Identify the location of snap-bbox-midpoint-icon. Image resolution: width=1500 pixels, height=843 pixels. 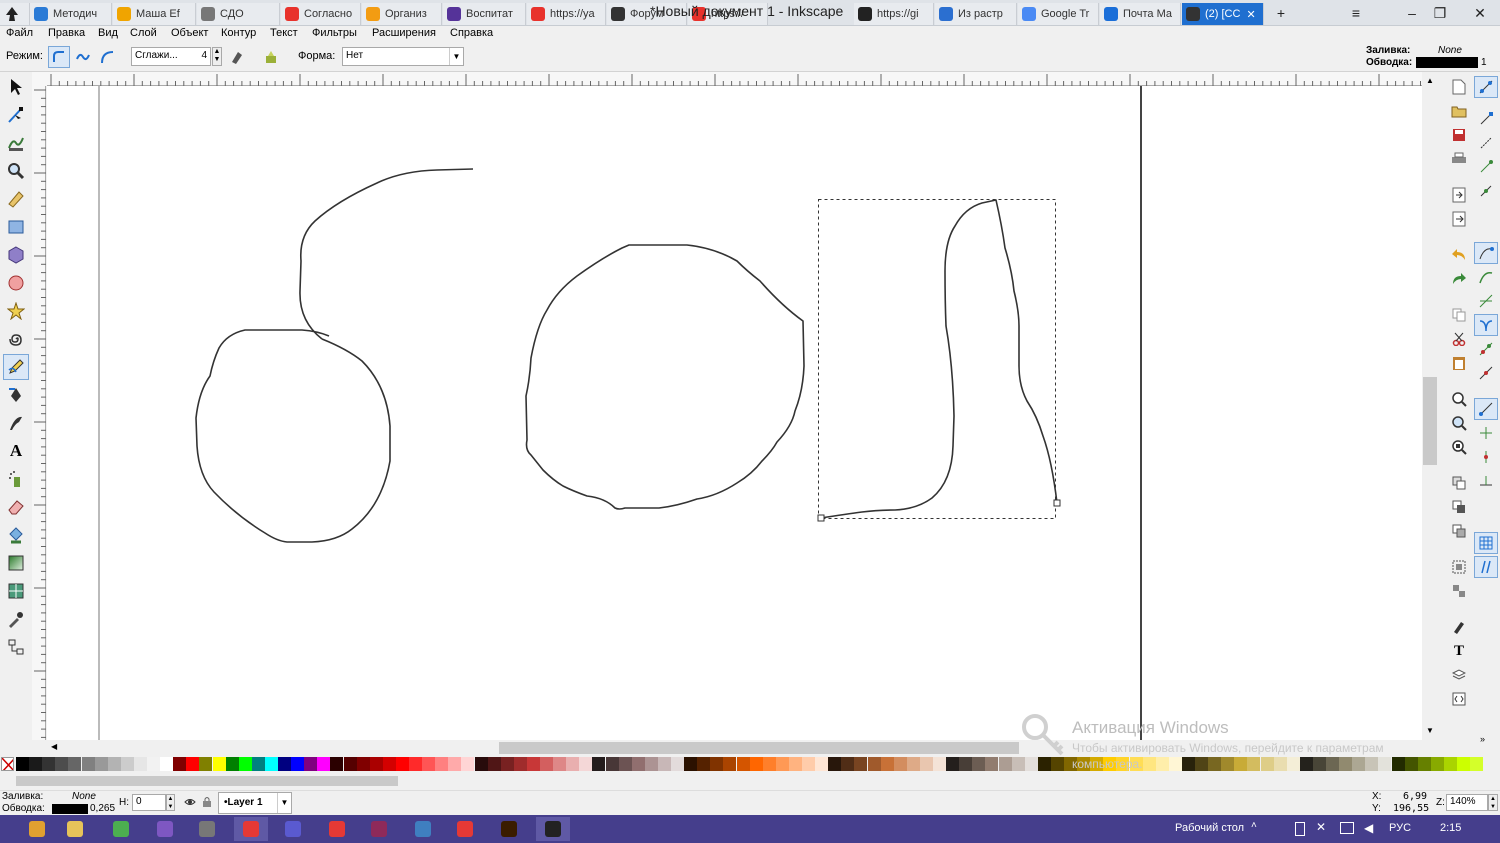
(1486, 191).